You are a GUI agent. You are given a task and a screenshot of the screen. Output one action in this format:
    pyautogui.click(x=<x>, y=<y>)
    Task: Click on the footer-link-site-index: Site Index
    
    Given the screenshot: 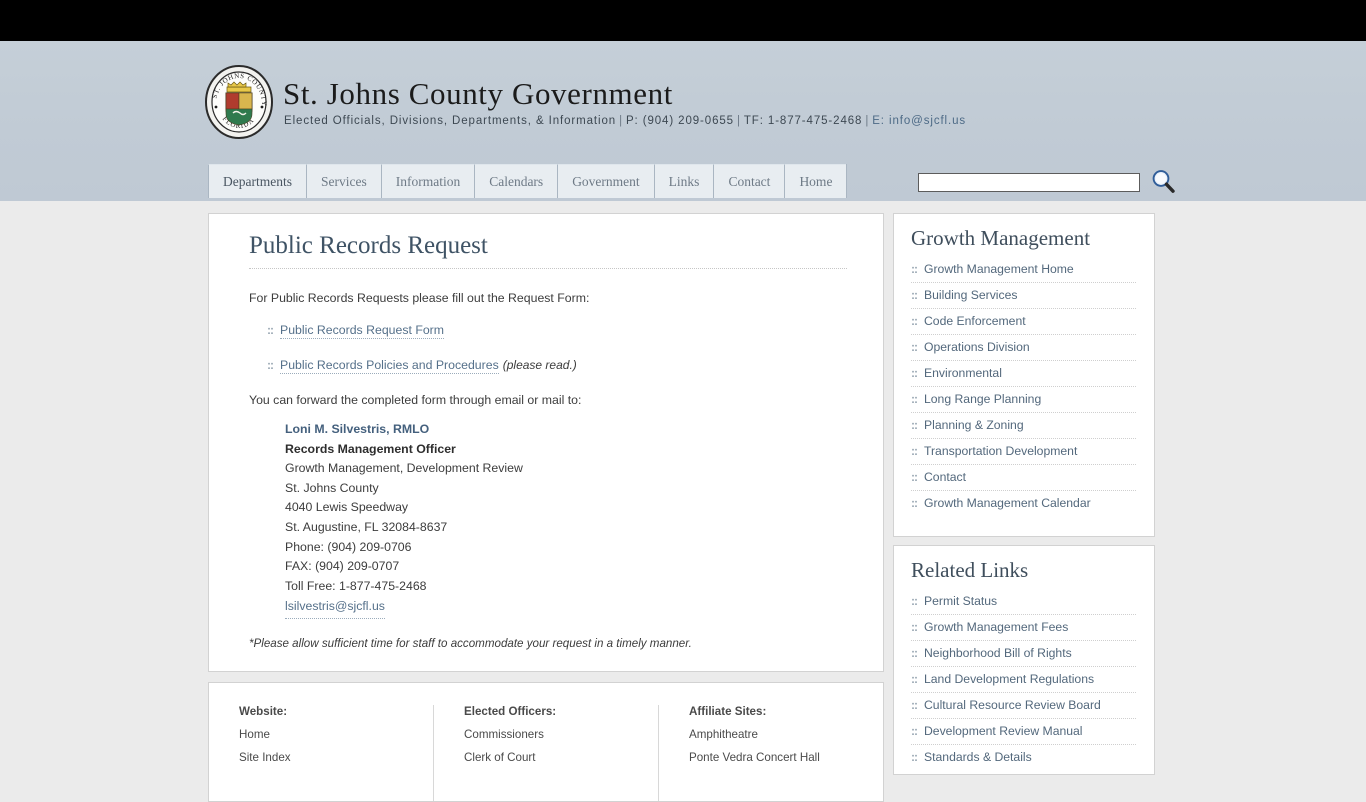 What is the action you would take?
    pyautogui.click(x=336, y=757)
    